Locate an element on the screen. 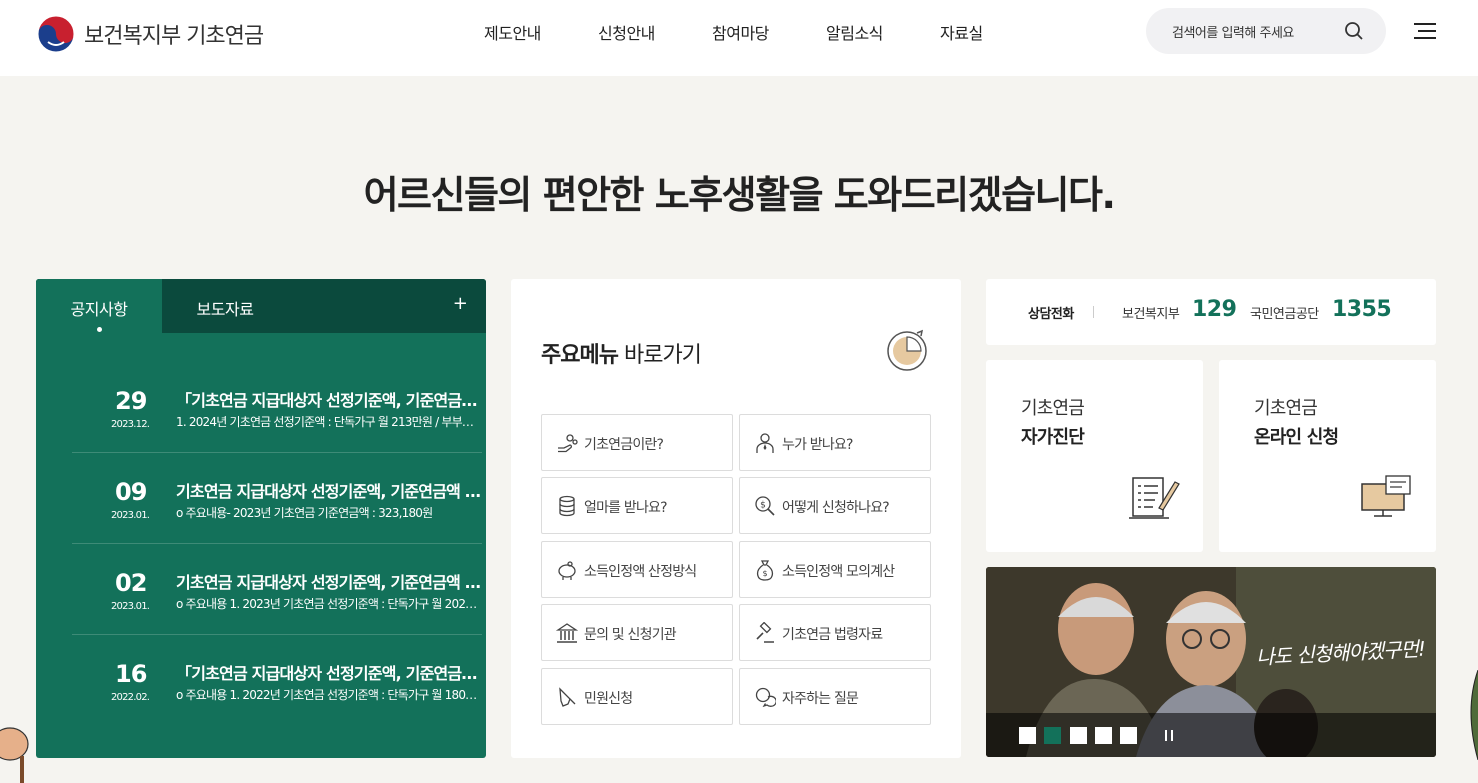 The height and width of the screenshot is (783, 1478). quick-btn-label: 얼마를 받나요? is located at coordinates (626, 508).